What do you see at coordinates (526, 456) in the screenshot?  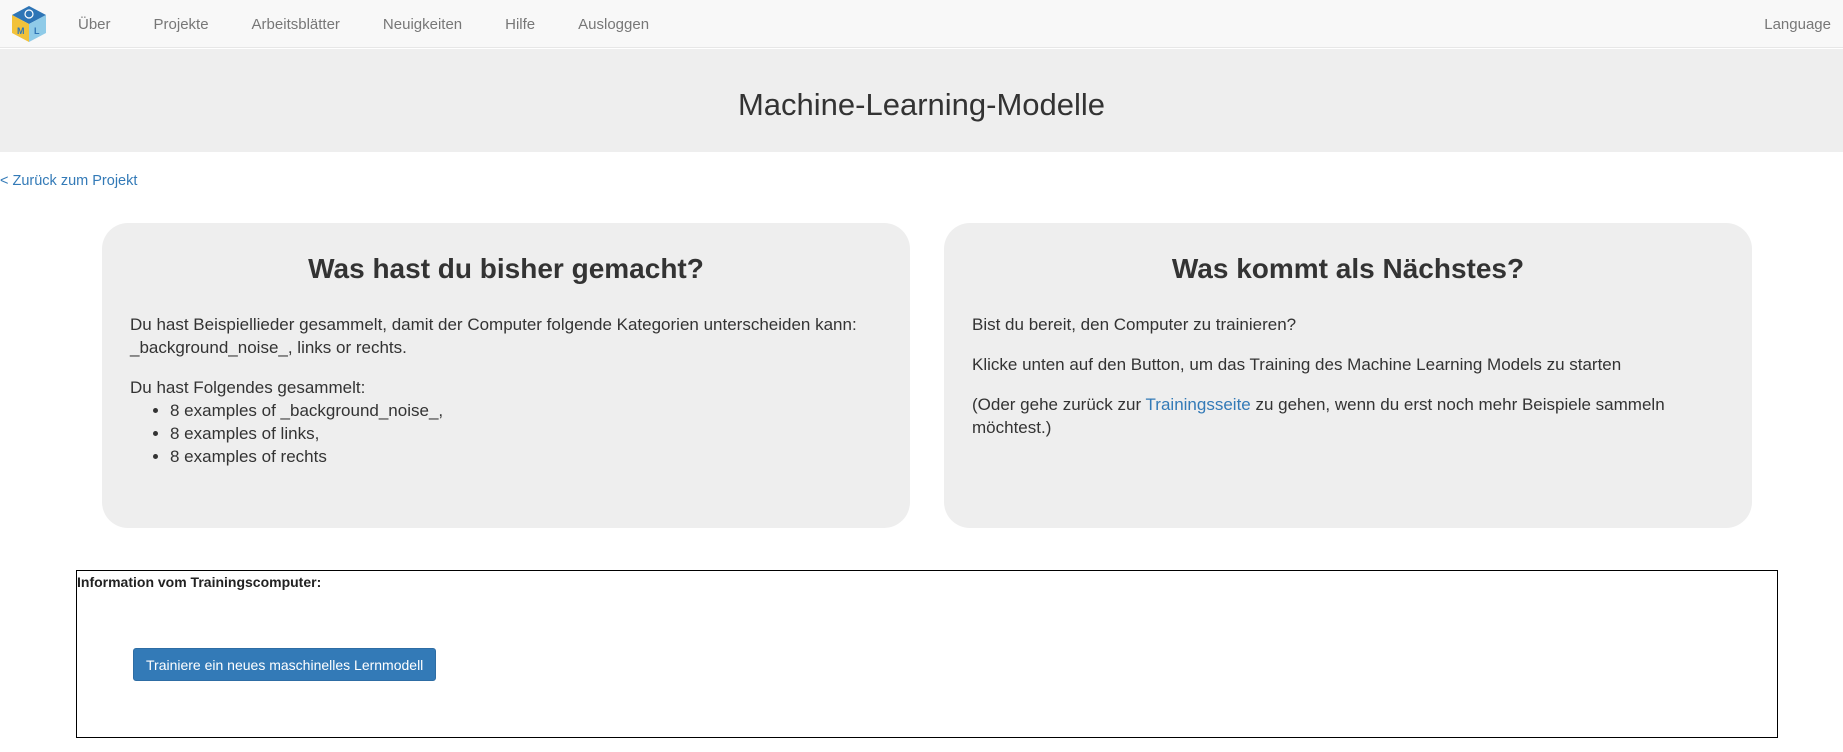 I see `list-item: 8 examples of rechts` at bounding box center [526, 456].